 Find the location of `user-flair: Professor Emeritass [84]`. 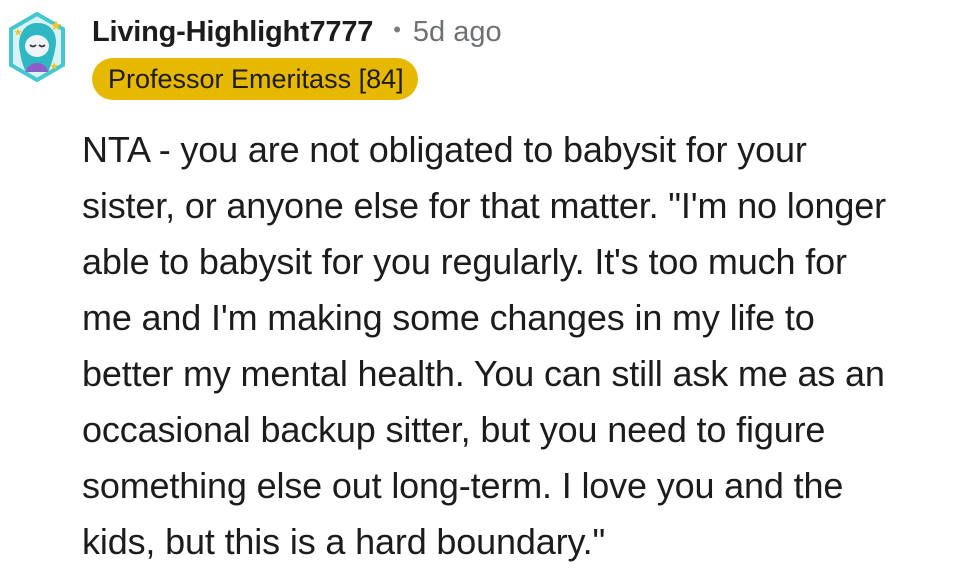

user-flair: Professor Emeritass [84] is located at coordinates (255, 79).